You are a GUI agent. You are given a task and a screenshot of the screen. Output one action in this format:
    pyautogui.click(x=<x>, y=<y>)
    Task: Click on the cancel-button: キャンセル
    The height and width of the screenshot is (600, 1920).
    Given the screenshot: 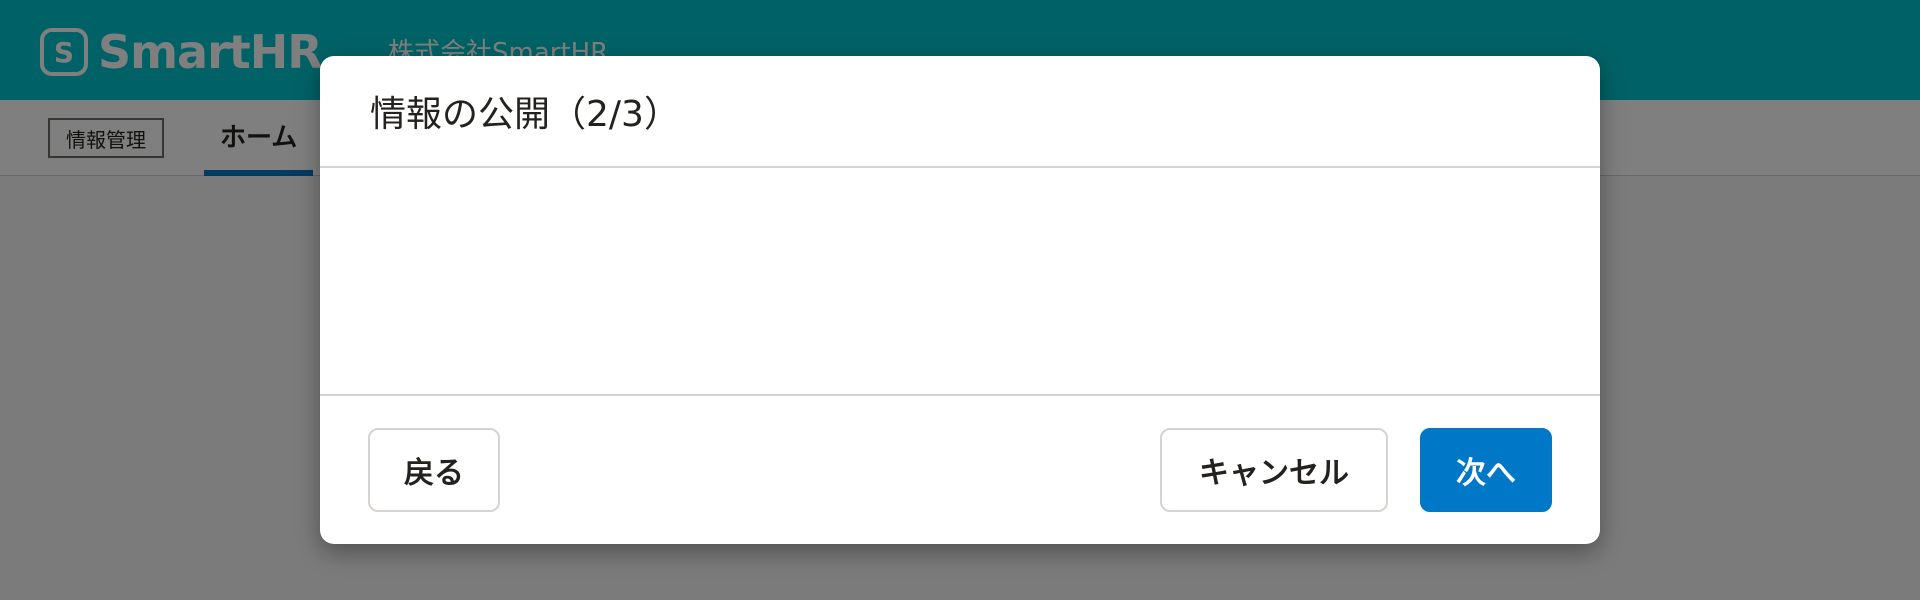 What is the action you would take?
    pyautogui.click(x=1274, y=470)
    